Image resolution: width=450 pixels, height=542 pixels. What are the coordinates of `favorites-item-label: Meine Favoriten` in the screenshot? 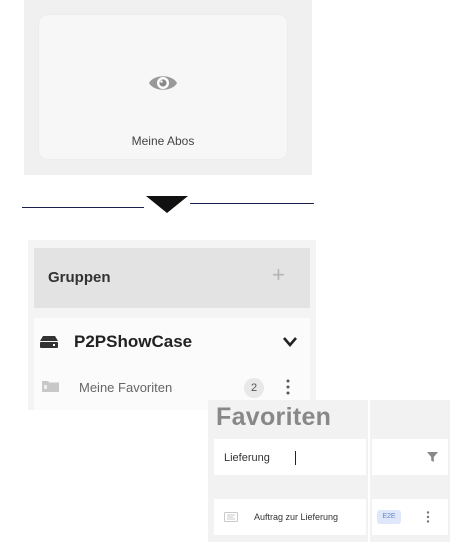 It's located at (125, 387).